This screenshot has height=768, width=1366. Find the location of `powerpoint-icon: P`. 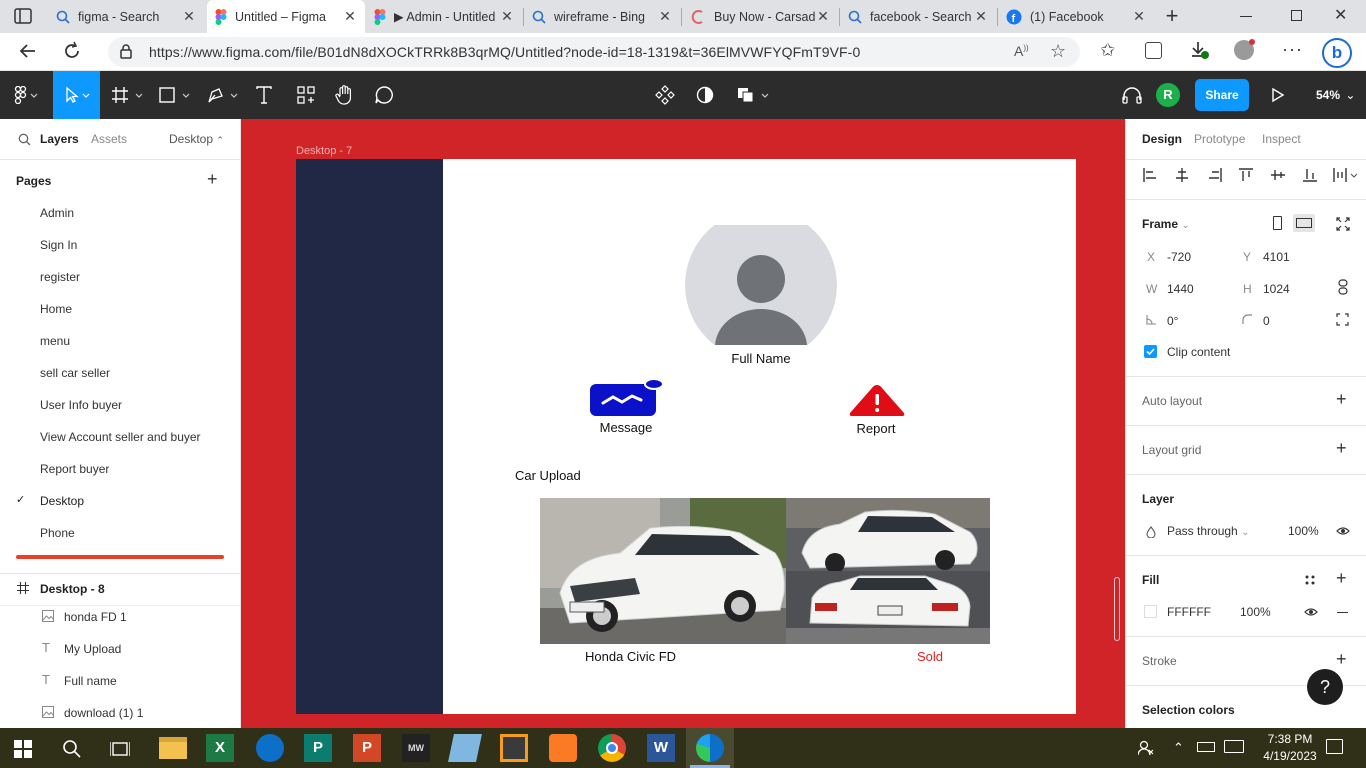

powerpoint-icon: P is located at coordinates (367, 748).